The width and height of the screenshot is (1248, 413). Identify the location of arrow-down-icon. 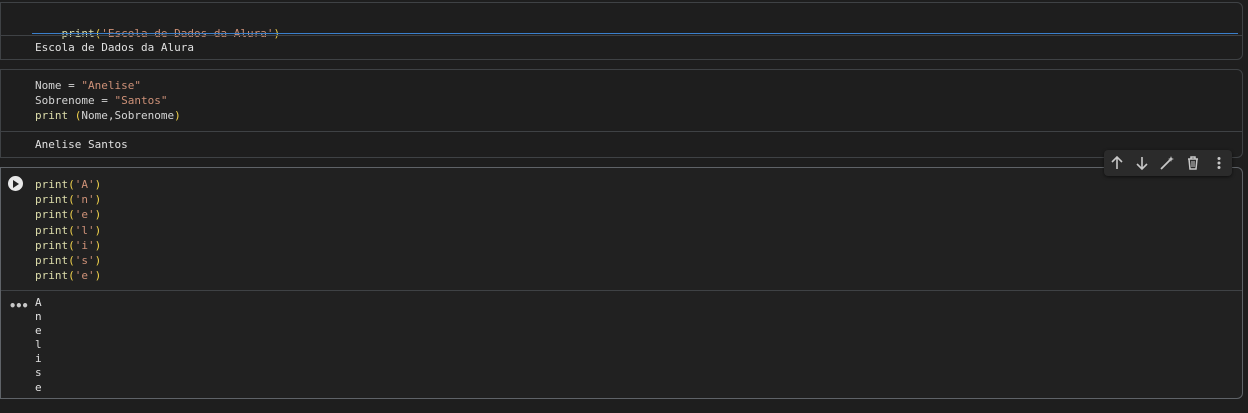
(1142, 163).